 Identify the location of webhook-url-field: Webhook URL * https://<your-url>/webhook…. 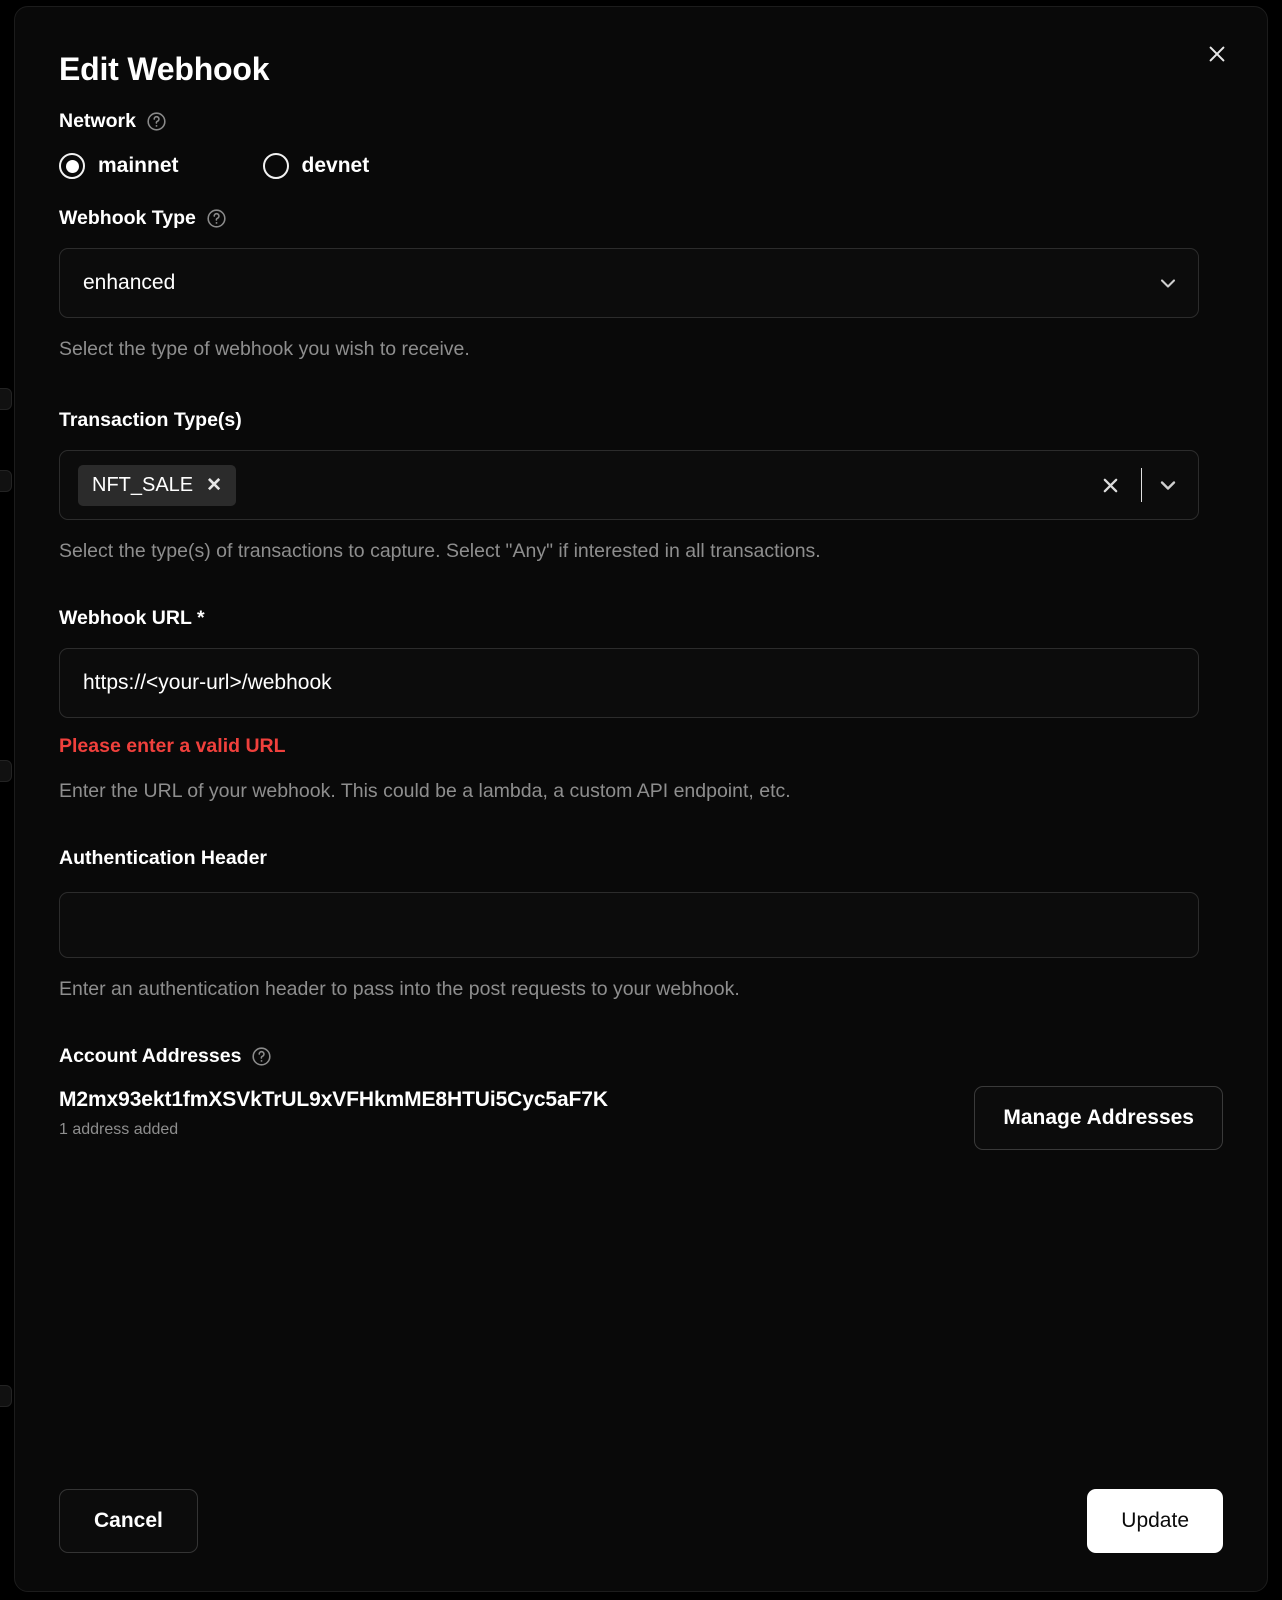
(641, 705).